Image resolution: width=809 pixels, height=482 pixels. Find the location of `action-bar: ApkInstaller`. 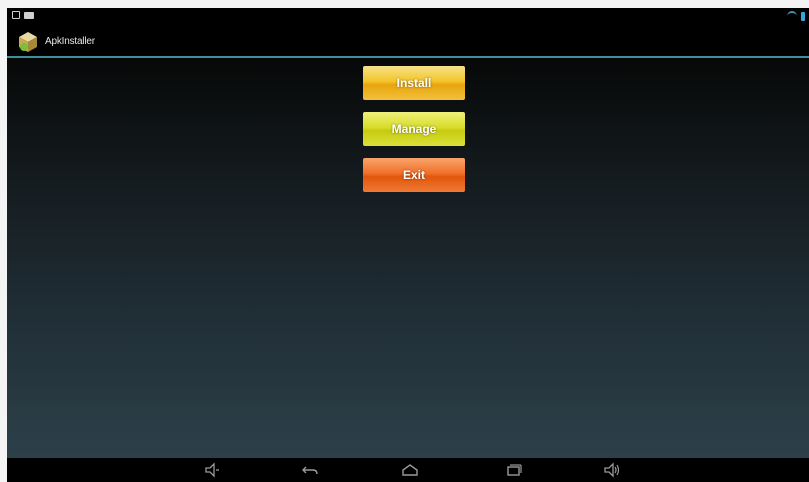

action-bar: ApkInstaller is located at coordinates (408, 41).